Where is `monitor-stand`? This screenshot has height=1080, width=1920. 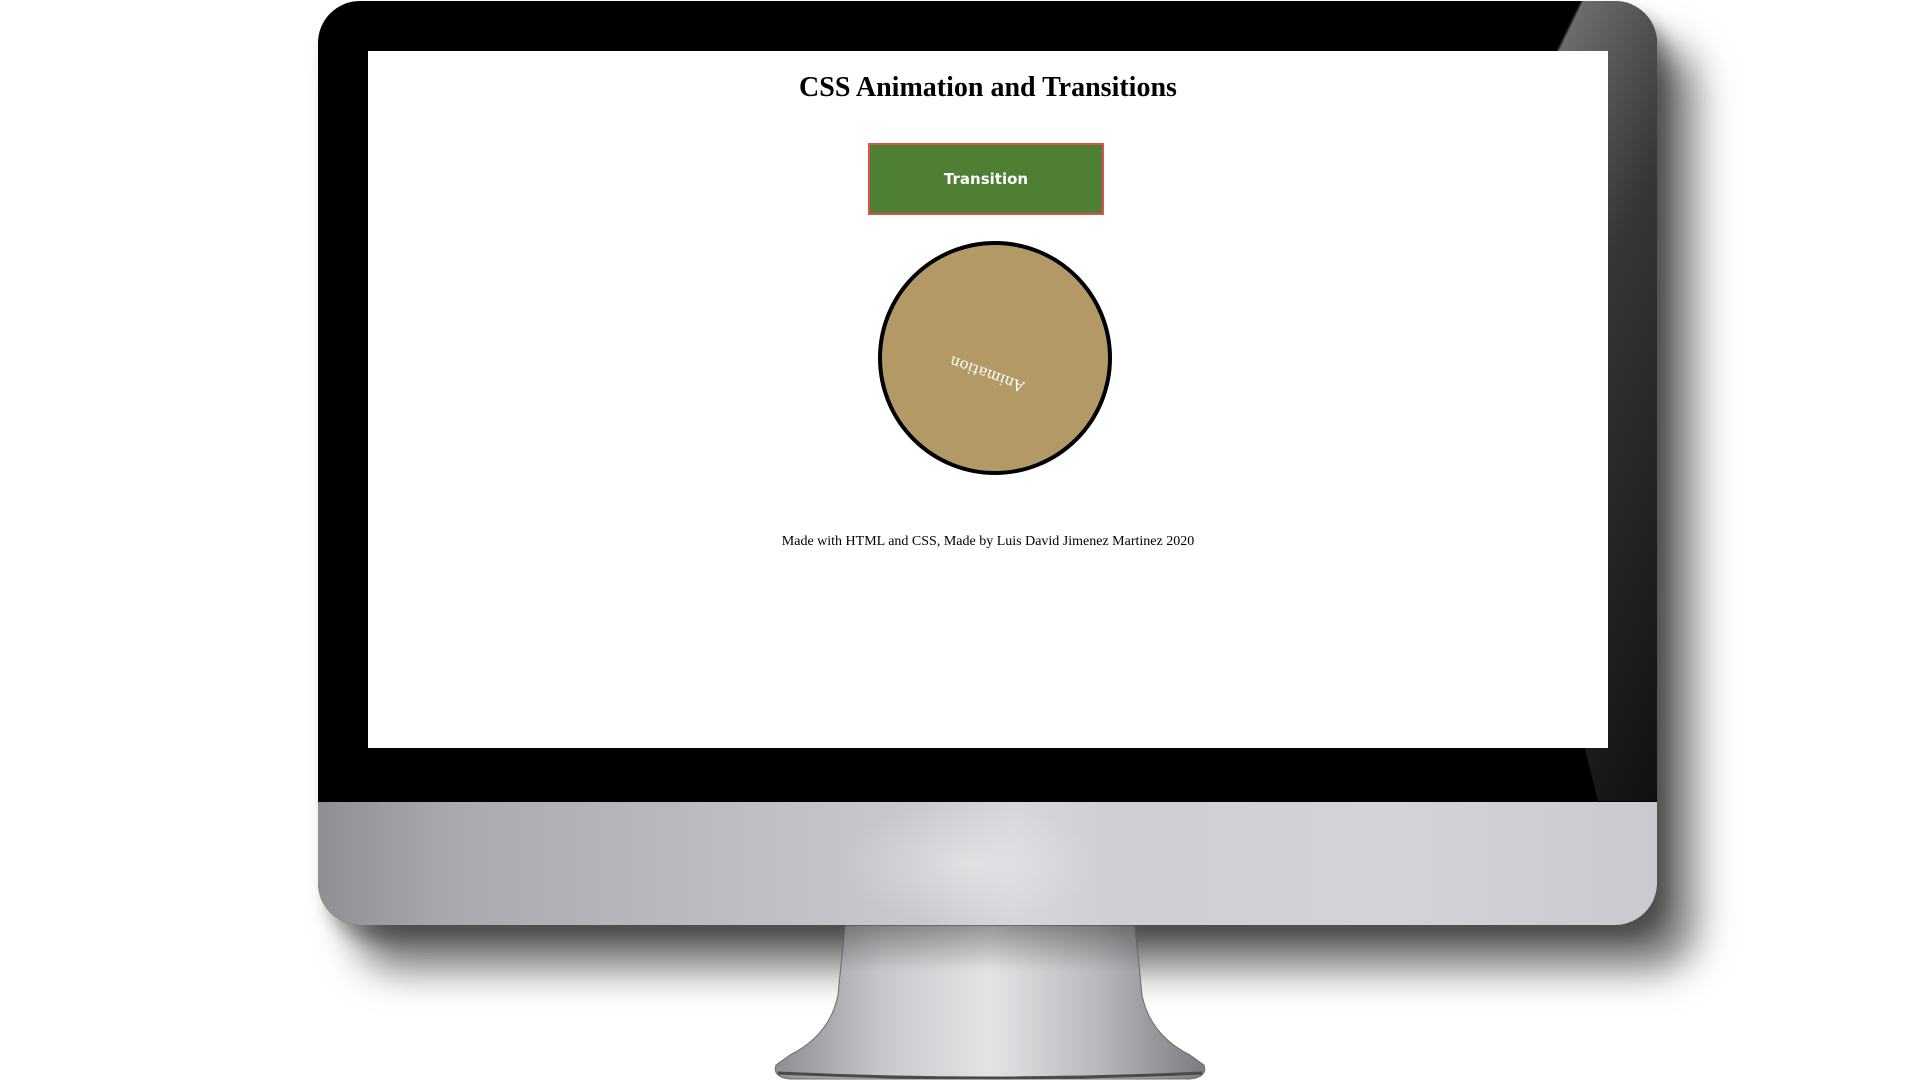
monitor-stand is located at coordinates (990, 1002).